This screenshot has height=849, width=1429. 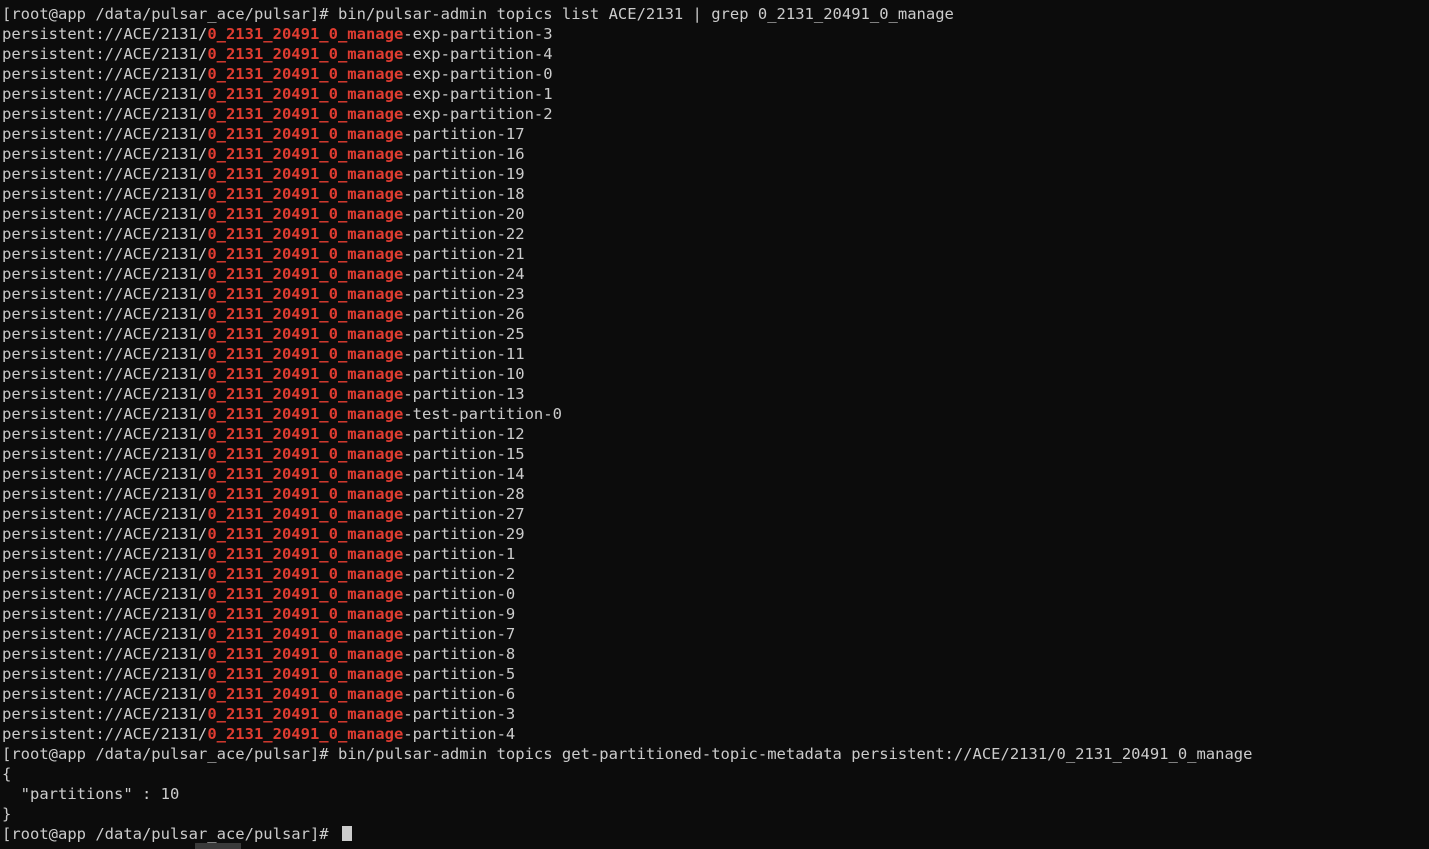 What do you see at coordinates (464, 214) in the screenshot?
I see `topic-suffix: -partition-20` at bounding box center [464, 214].